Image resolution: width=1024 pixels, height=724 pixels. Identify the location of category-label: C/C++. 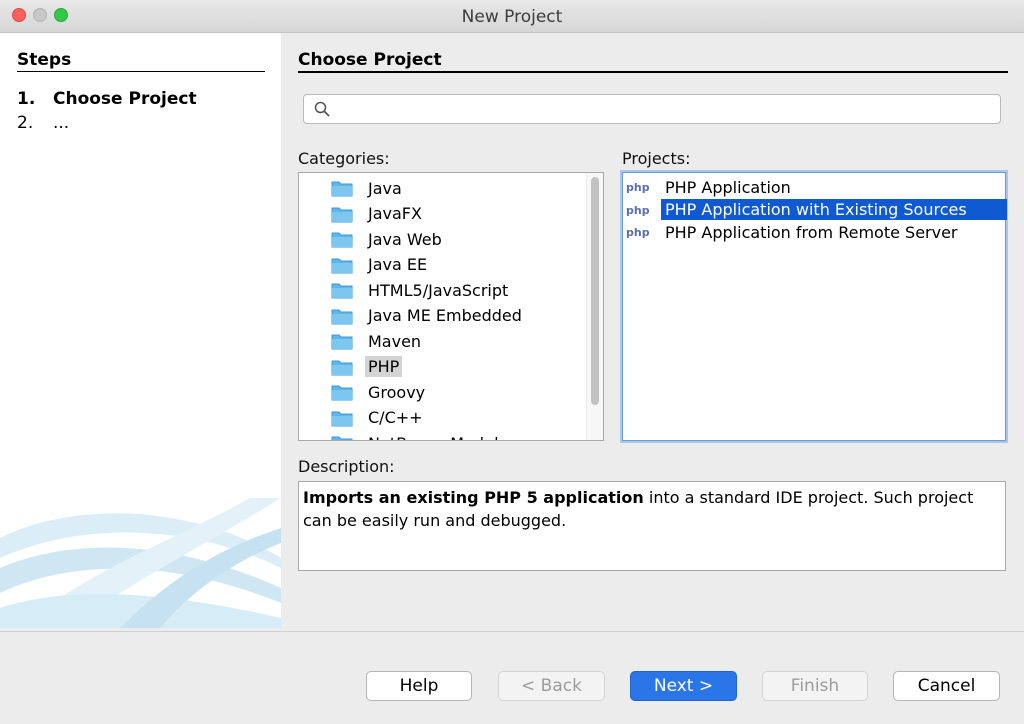
(395, 417).